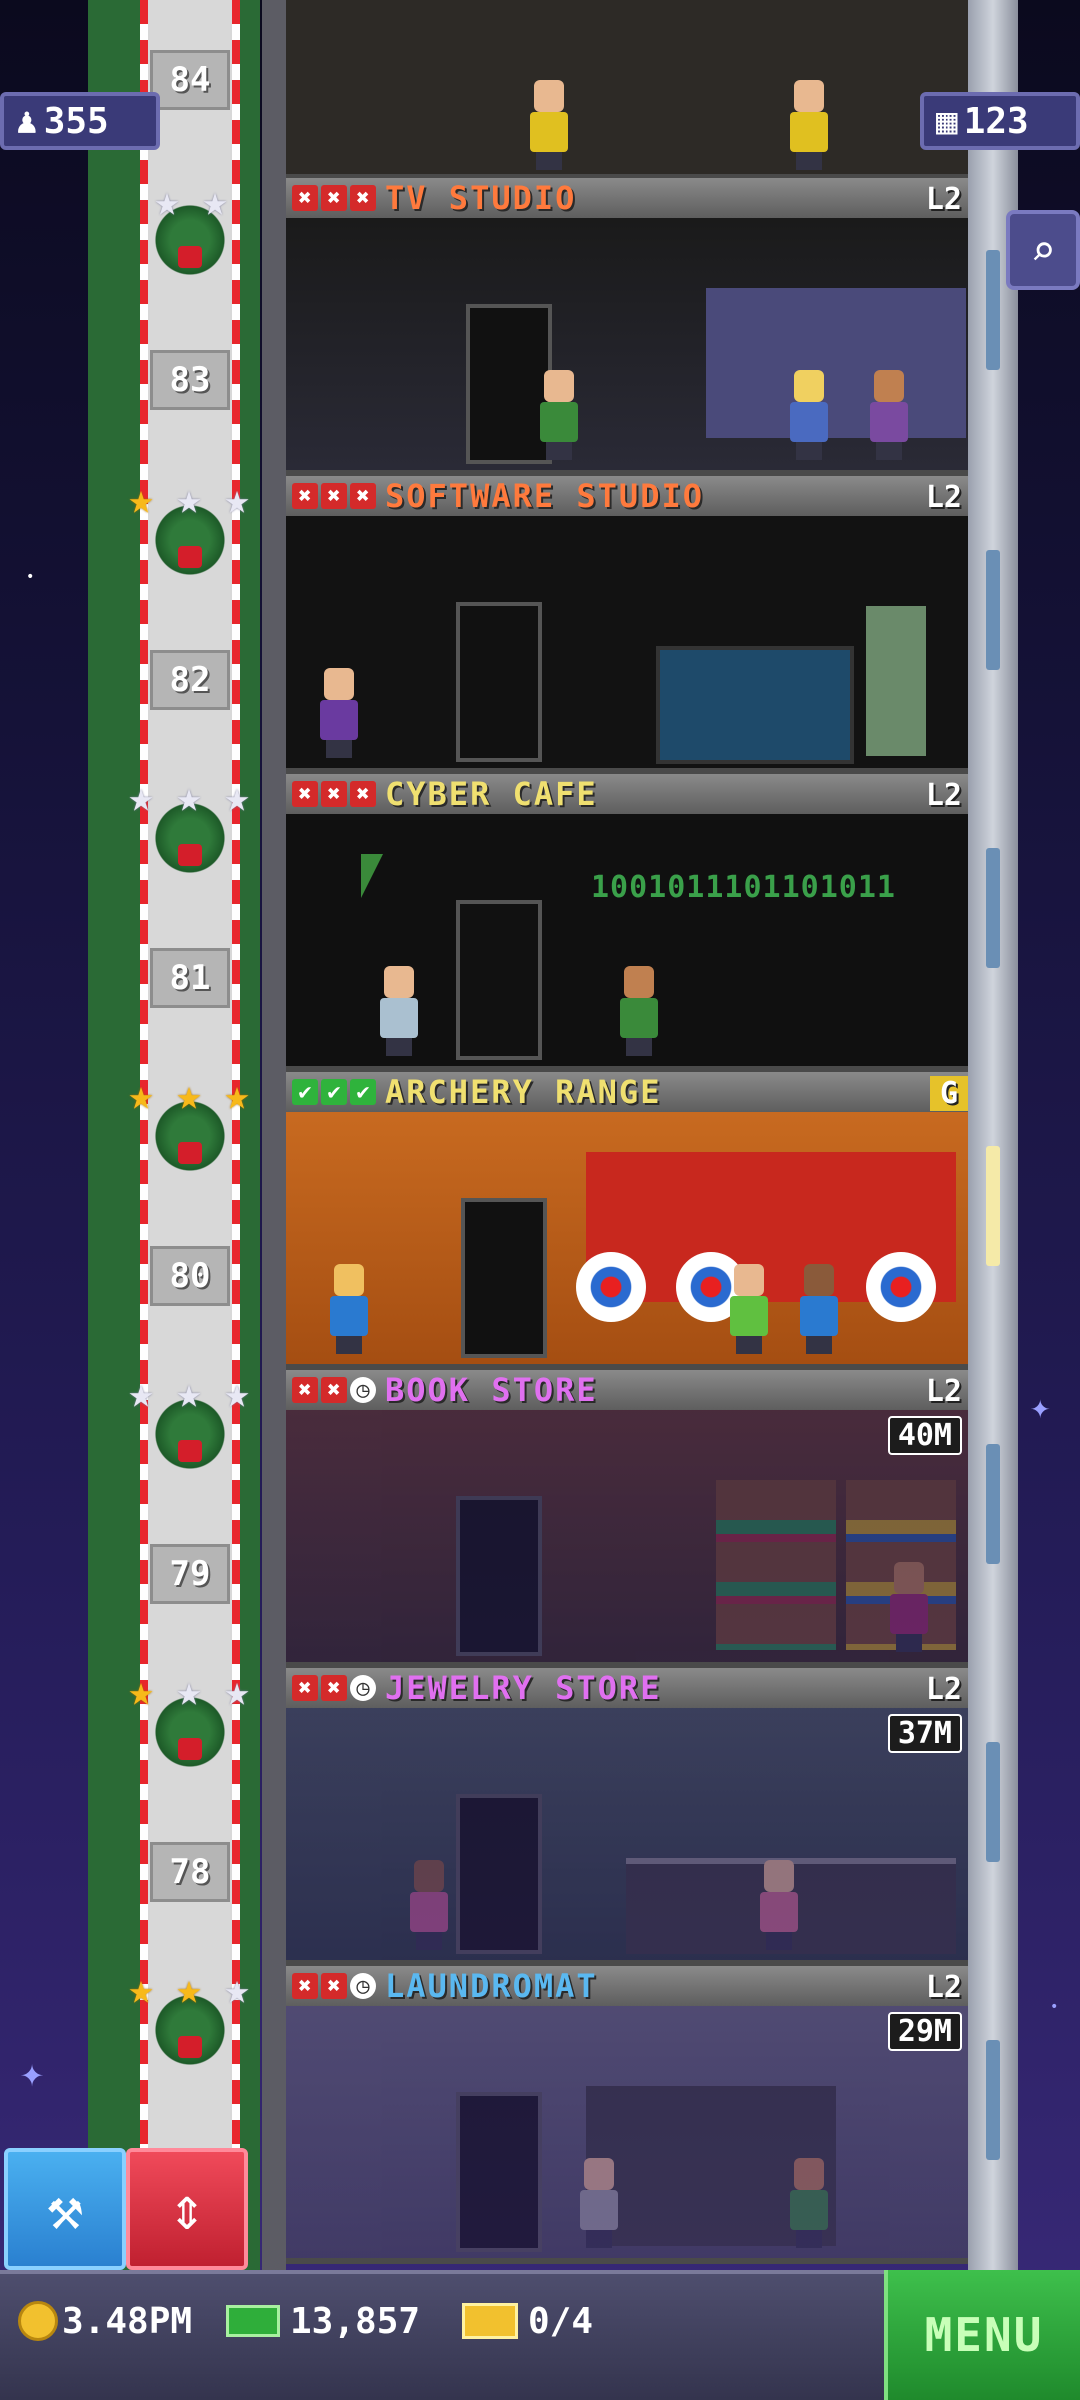 This screenshot has height=2400, width=1080. Describe the element at coordinates (27, 121) in the screenshot. I see `person-icon: ♟` at that location.